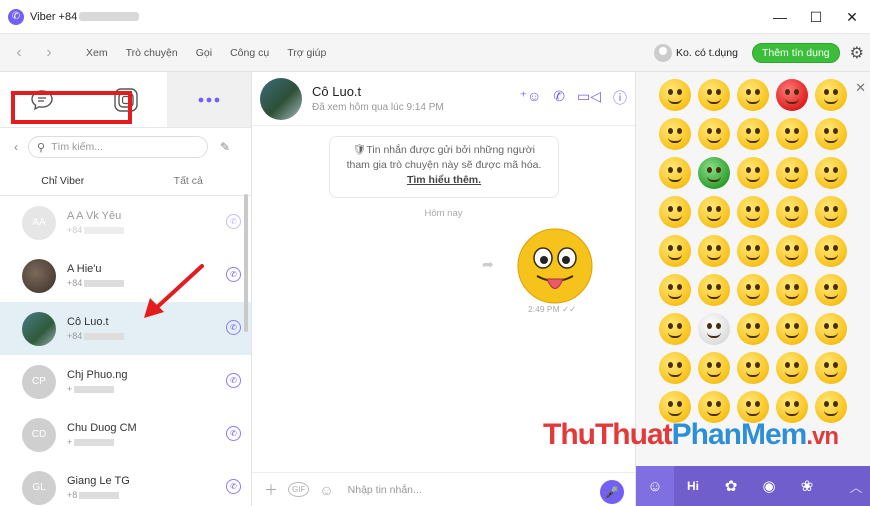 The image size is (870, 506). What do you see at coordinates (299, 489) in the screenshot?
I see `gif-icon: GIF` at bounding box center [299, 489].